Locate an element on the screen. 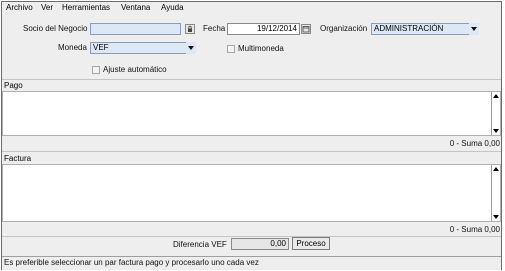 Image resolution: width=505 pixels, height=271 pixels. diferencia-label: Diferencia VEF is located at coordinates (200, 244).